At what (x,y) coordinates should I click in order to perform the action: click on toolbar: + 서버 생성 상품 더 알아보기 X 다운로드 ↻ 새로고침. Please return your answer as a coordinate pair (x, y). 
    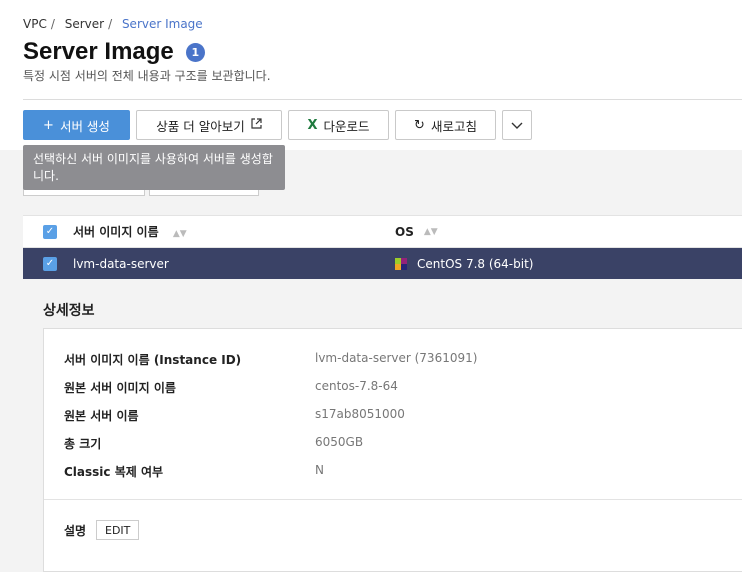
    Looking at the image, I should click on (277, 125).